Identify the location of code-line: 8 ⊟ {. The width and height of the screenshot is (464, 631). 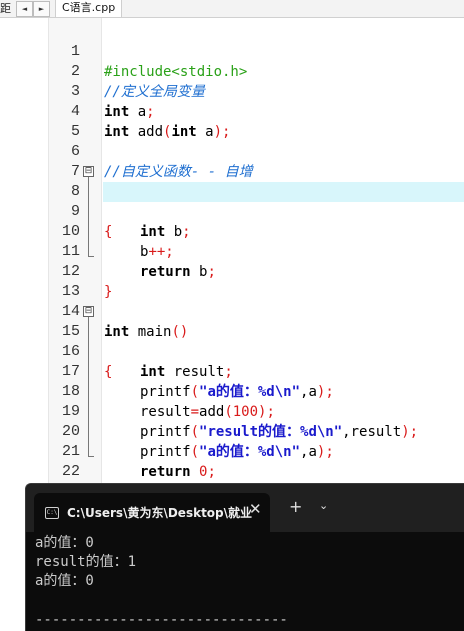
(232, 201).